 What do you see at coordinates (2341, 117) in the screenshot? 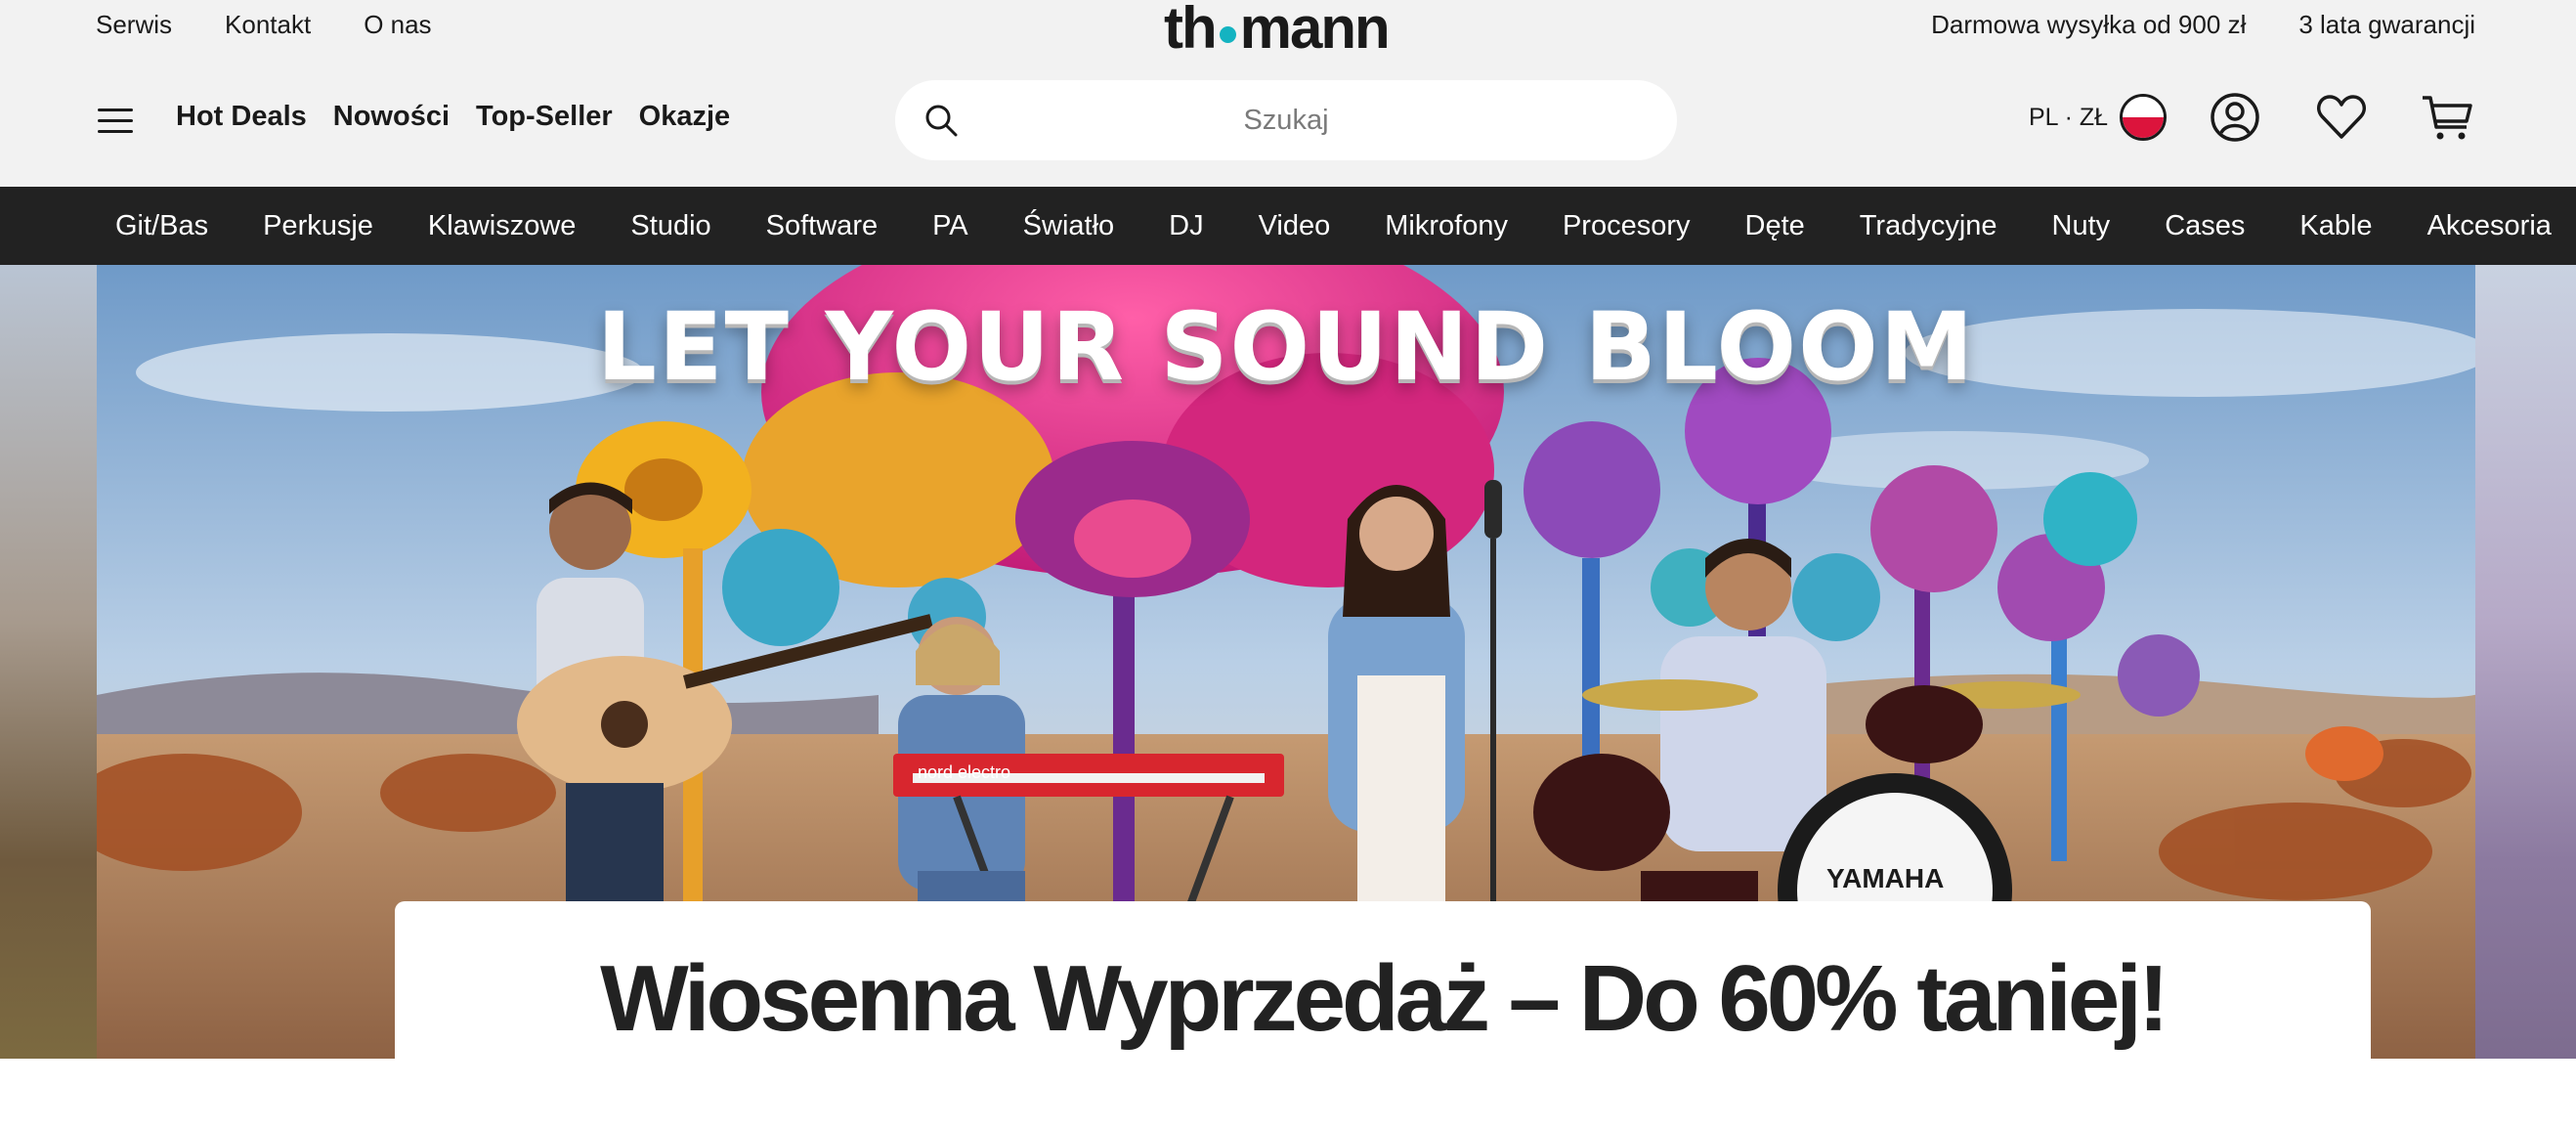
I see `wishlist-heart-icon` at bounding box center [2341, 117].